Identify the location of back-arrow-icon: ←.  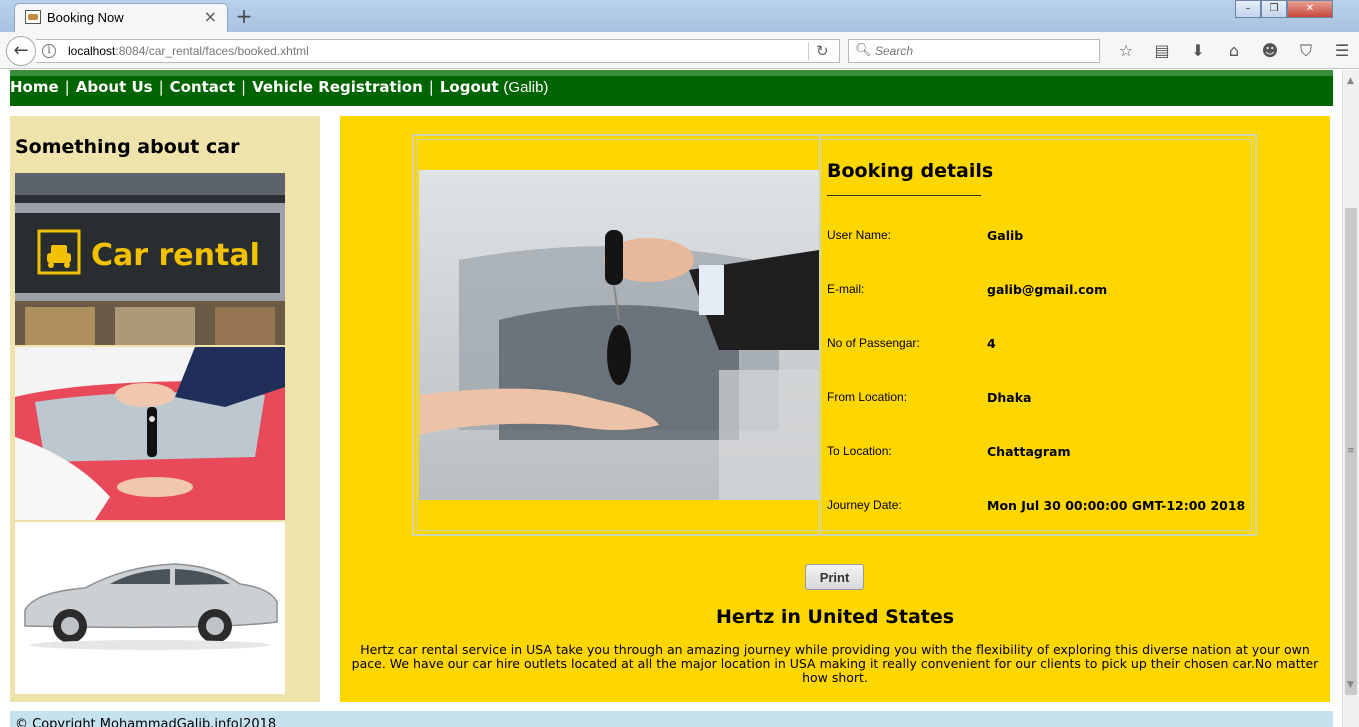
(21, 50).